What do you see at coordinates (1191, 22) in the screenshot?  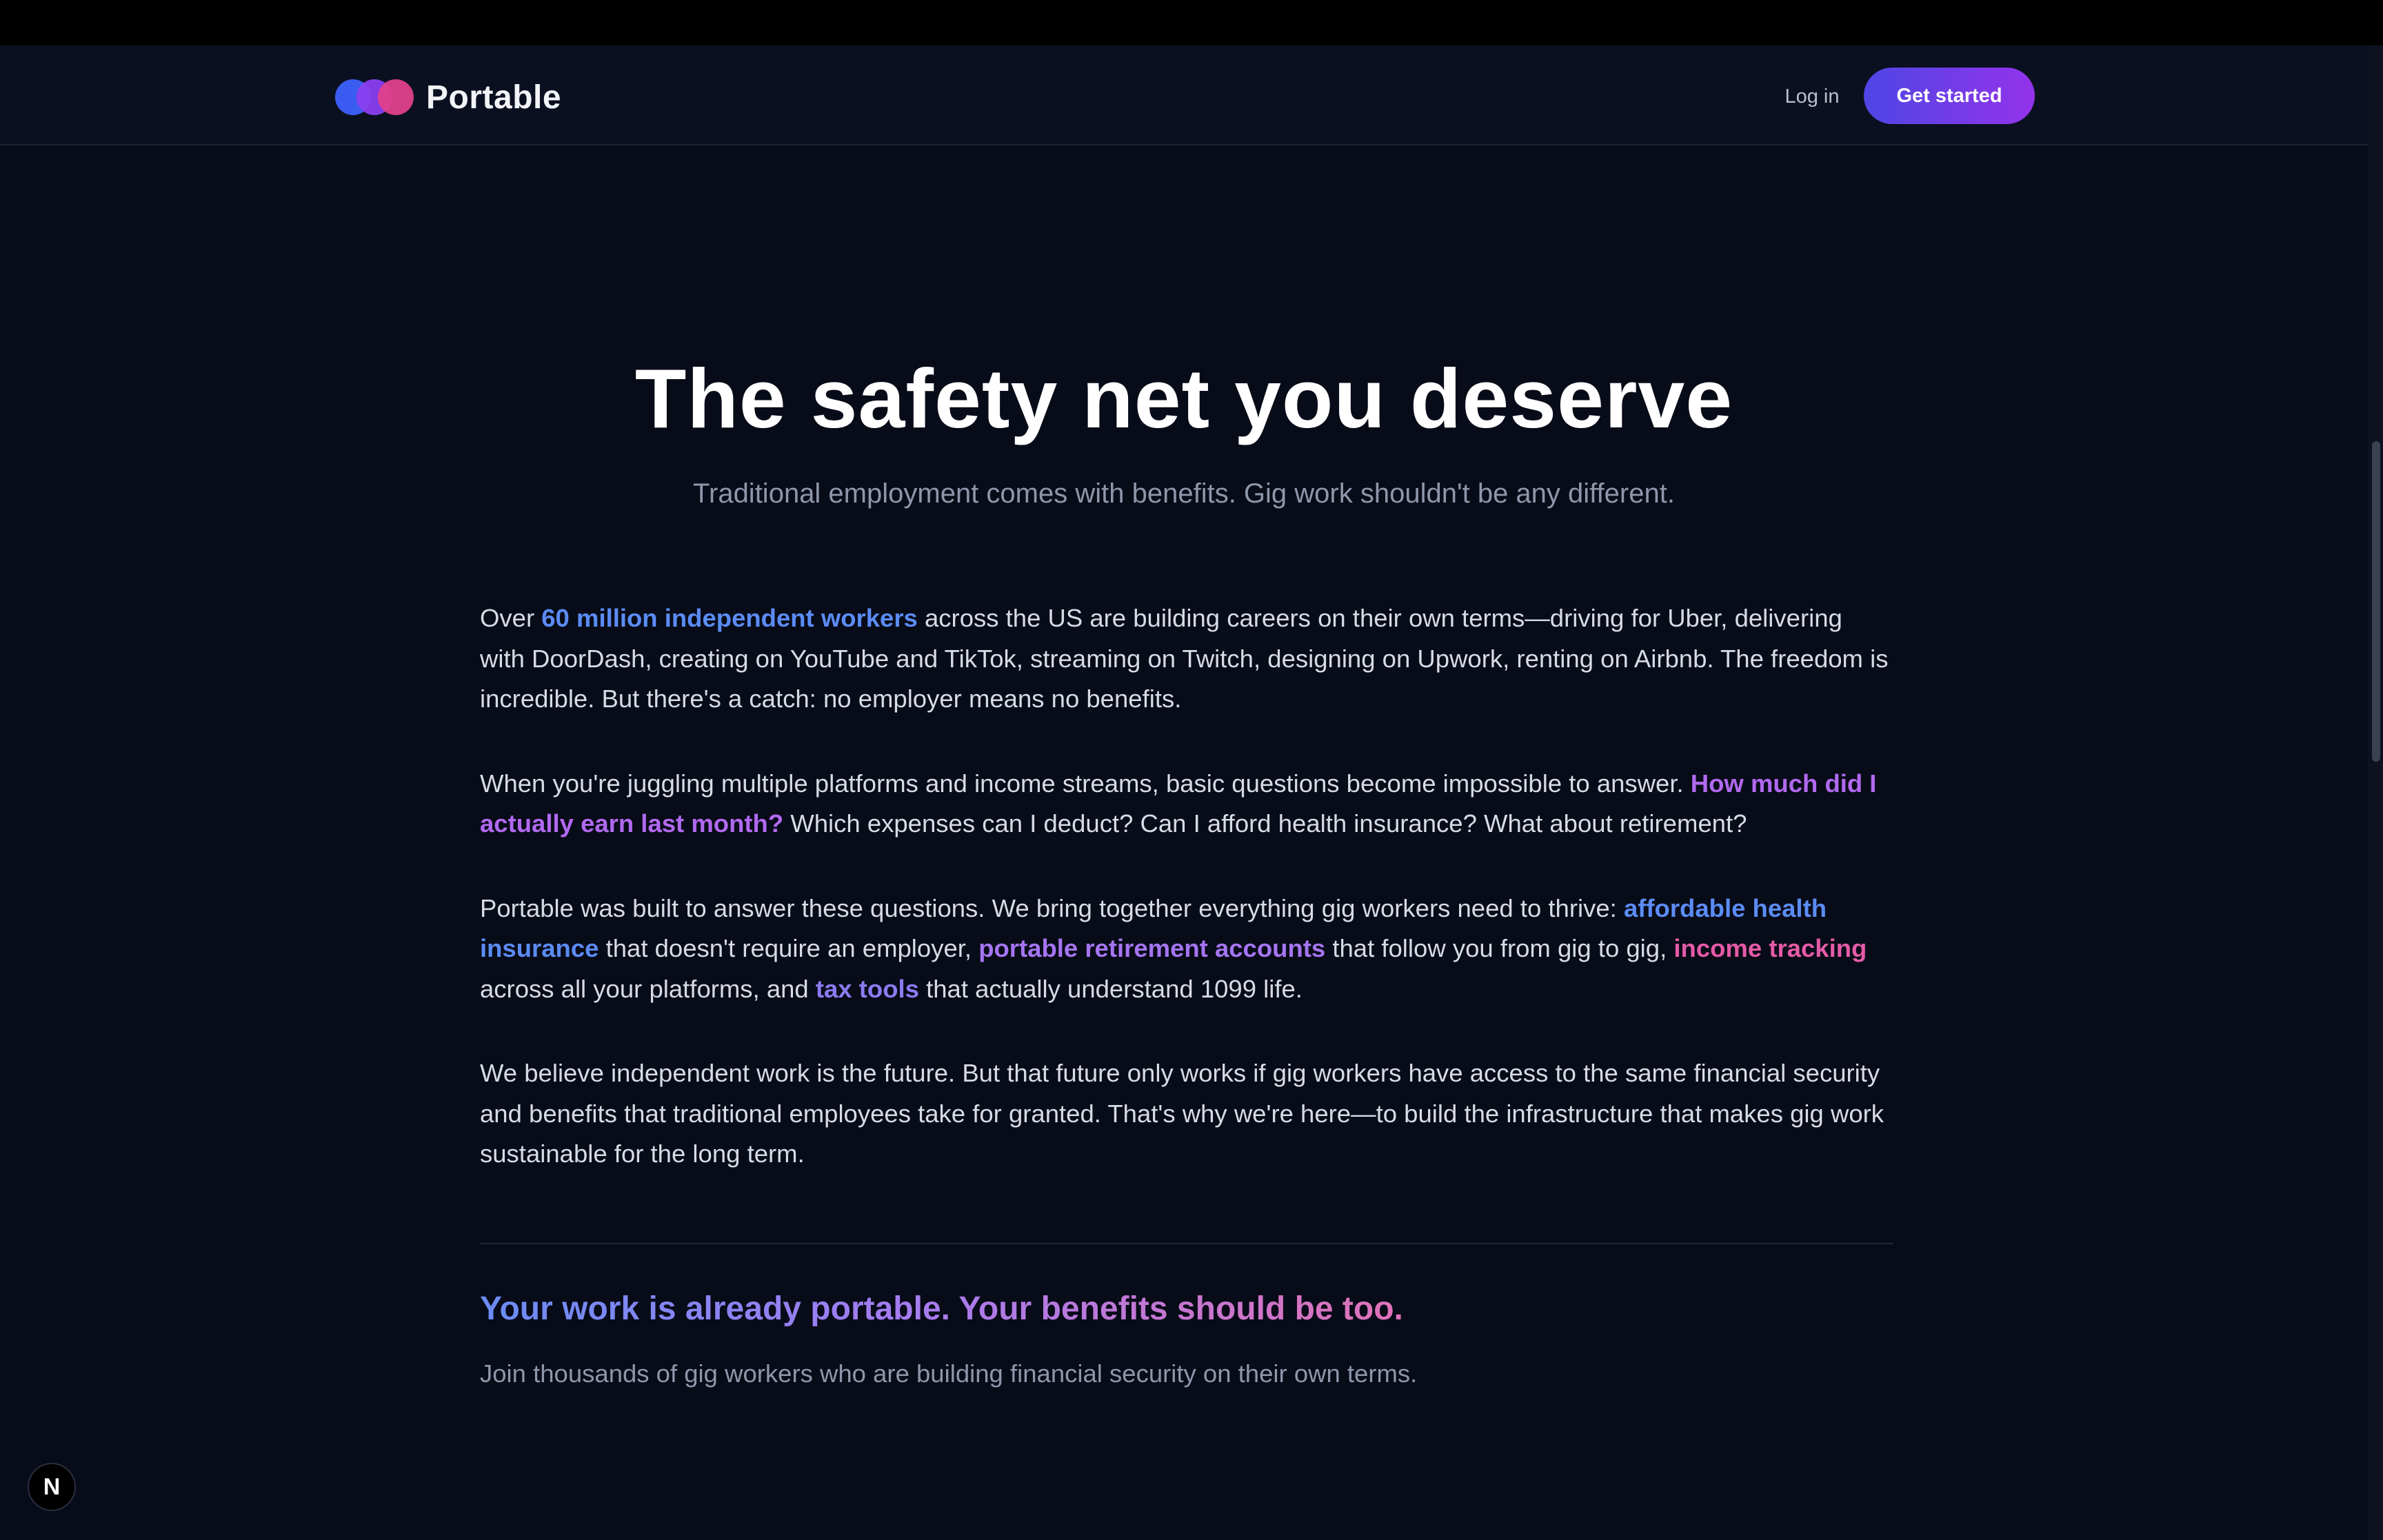 I see `browser-top-bar` at bounding box center [1191, 22].